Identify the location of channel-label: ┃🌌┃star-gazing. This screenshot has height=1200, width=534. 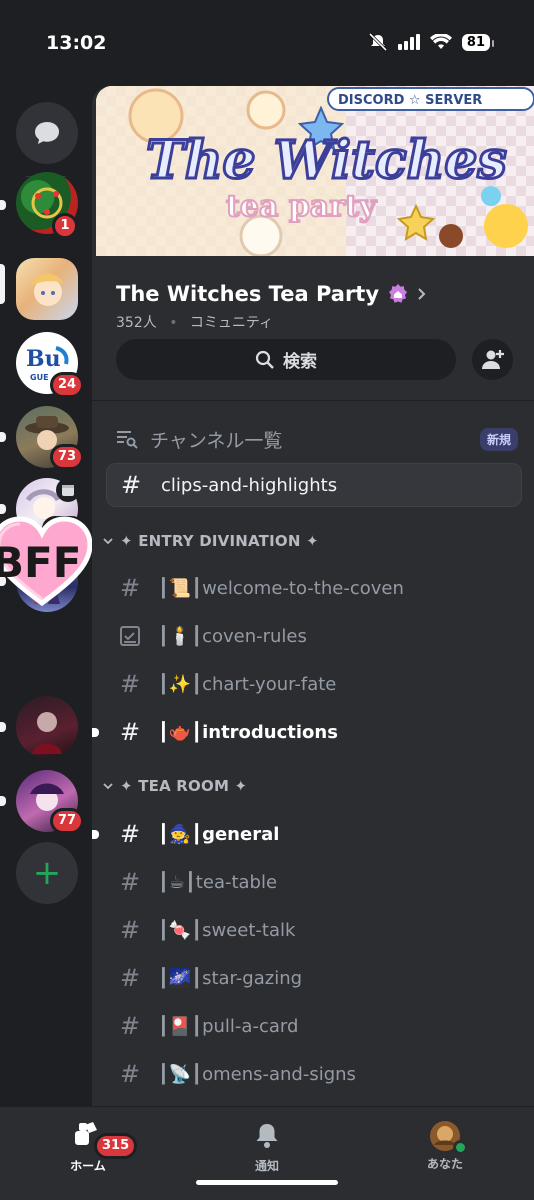
(230, 978).